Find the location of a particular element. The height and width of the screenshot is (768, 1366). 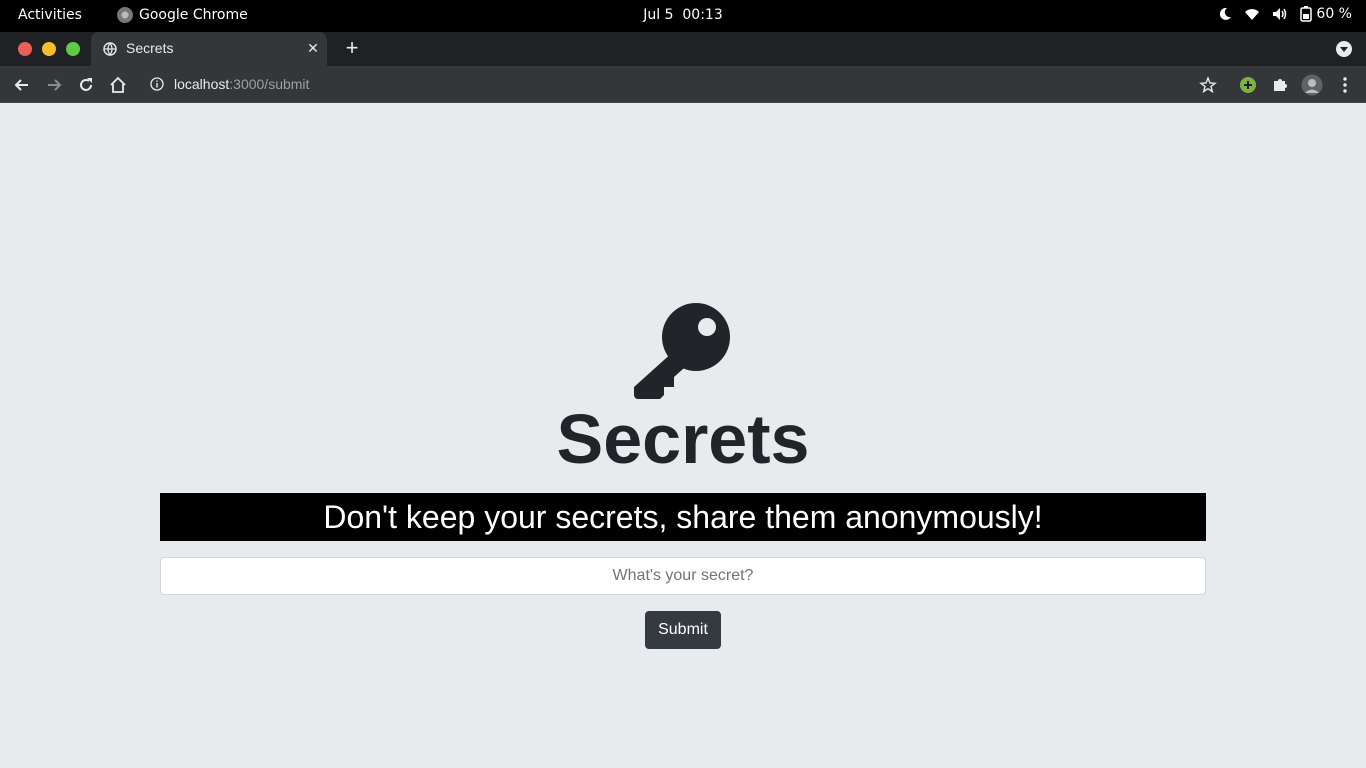

forward-icon is located at coordinates (54, 85).